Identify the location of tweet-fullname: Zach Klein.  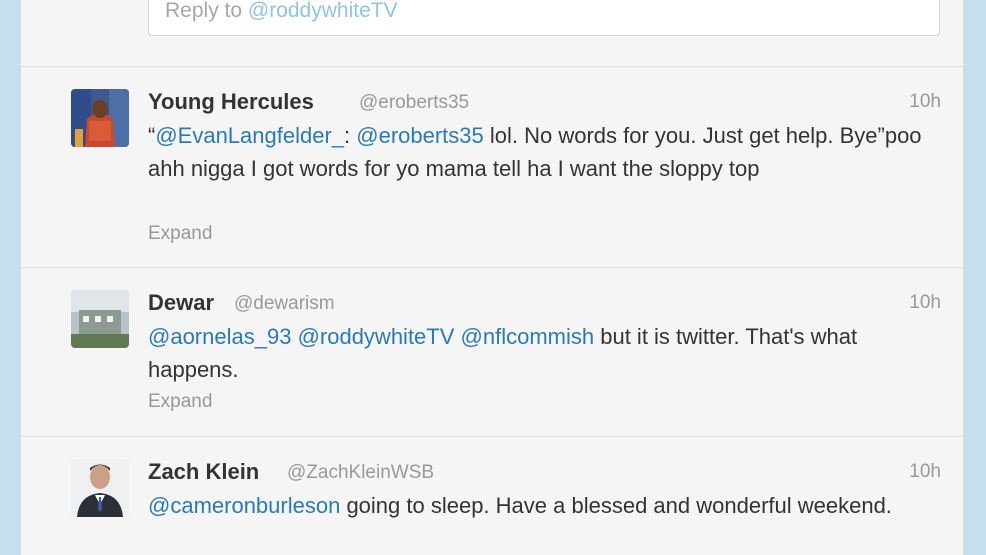
(203, 472).